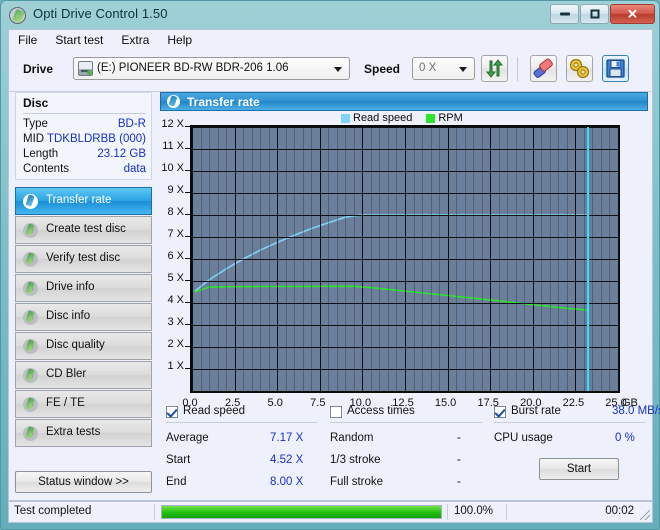 The height and width of the screenshot is (530, 660). Describe the element at coordinates (406, 422) in the screenshot. I see `access-times-divider` at that location.